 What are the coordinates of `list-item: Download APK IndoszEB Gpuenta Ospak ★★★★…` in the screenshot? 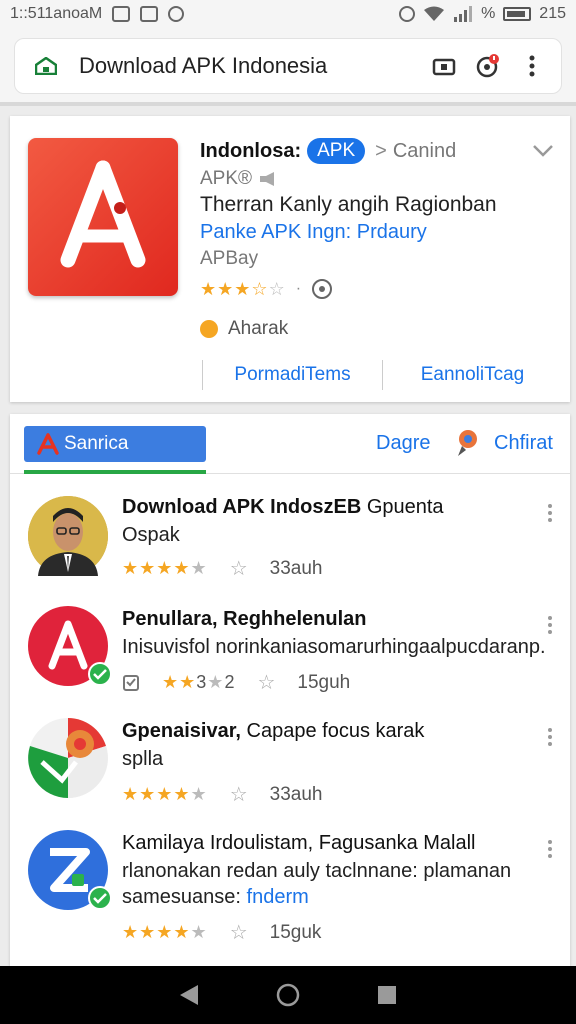 It's located at (290, 542).